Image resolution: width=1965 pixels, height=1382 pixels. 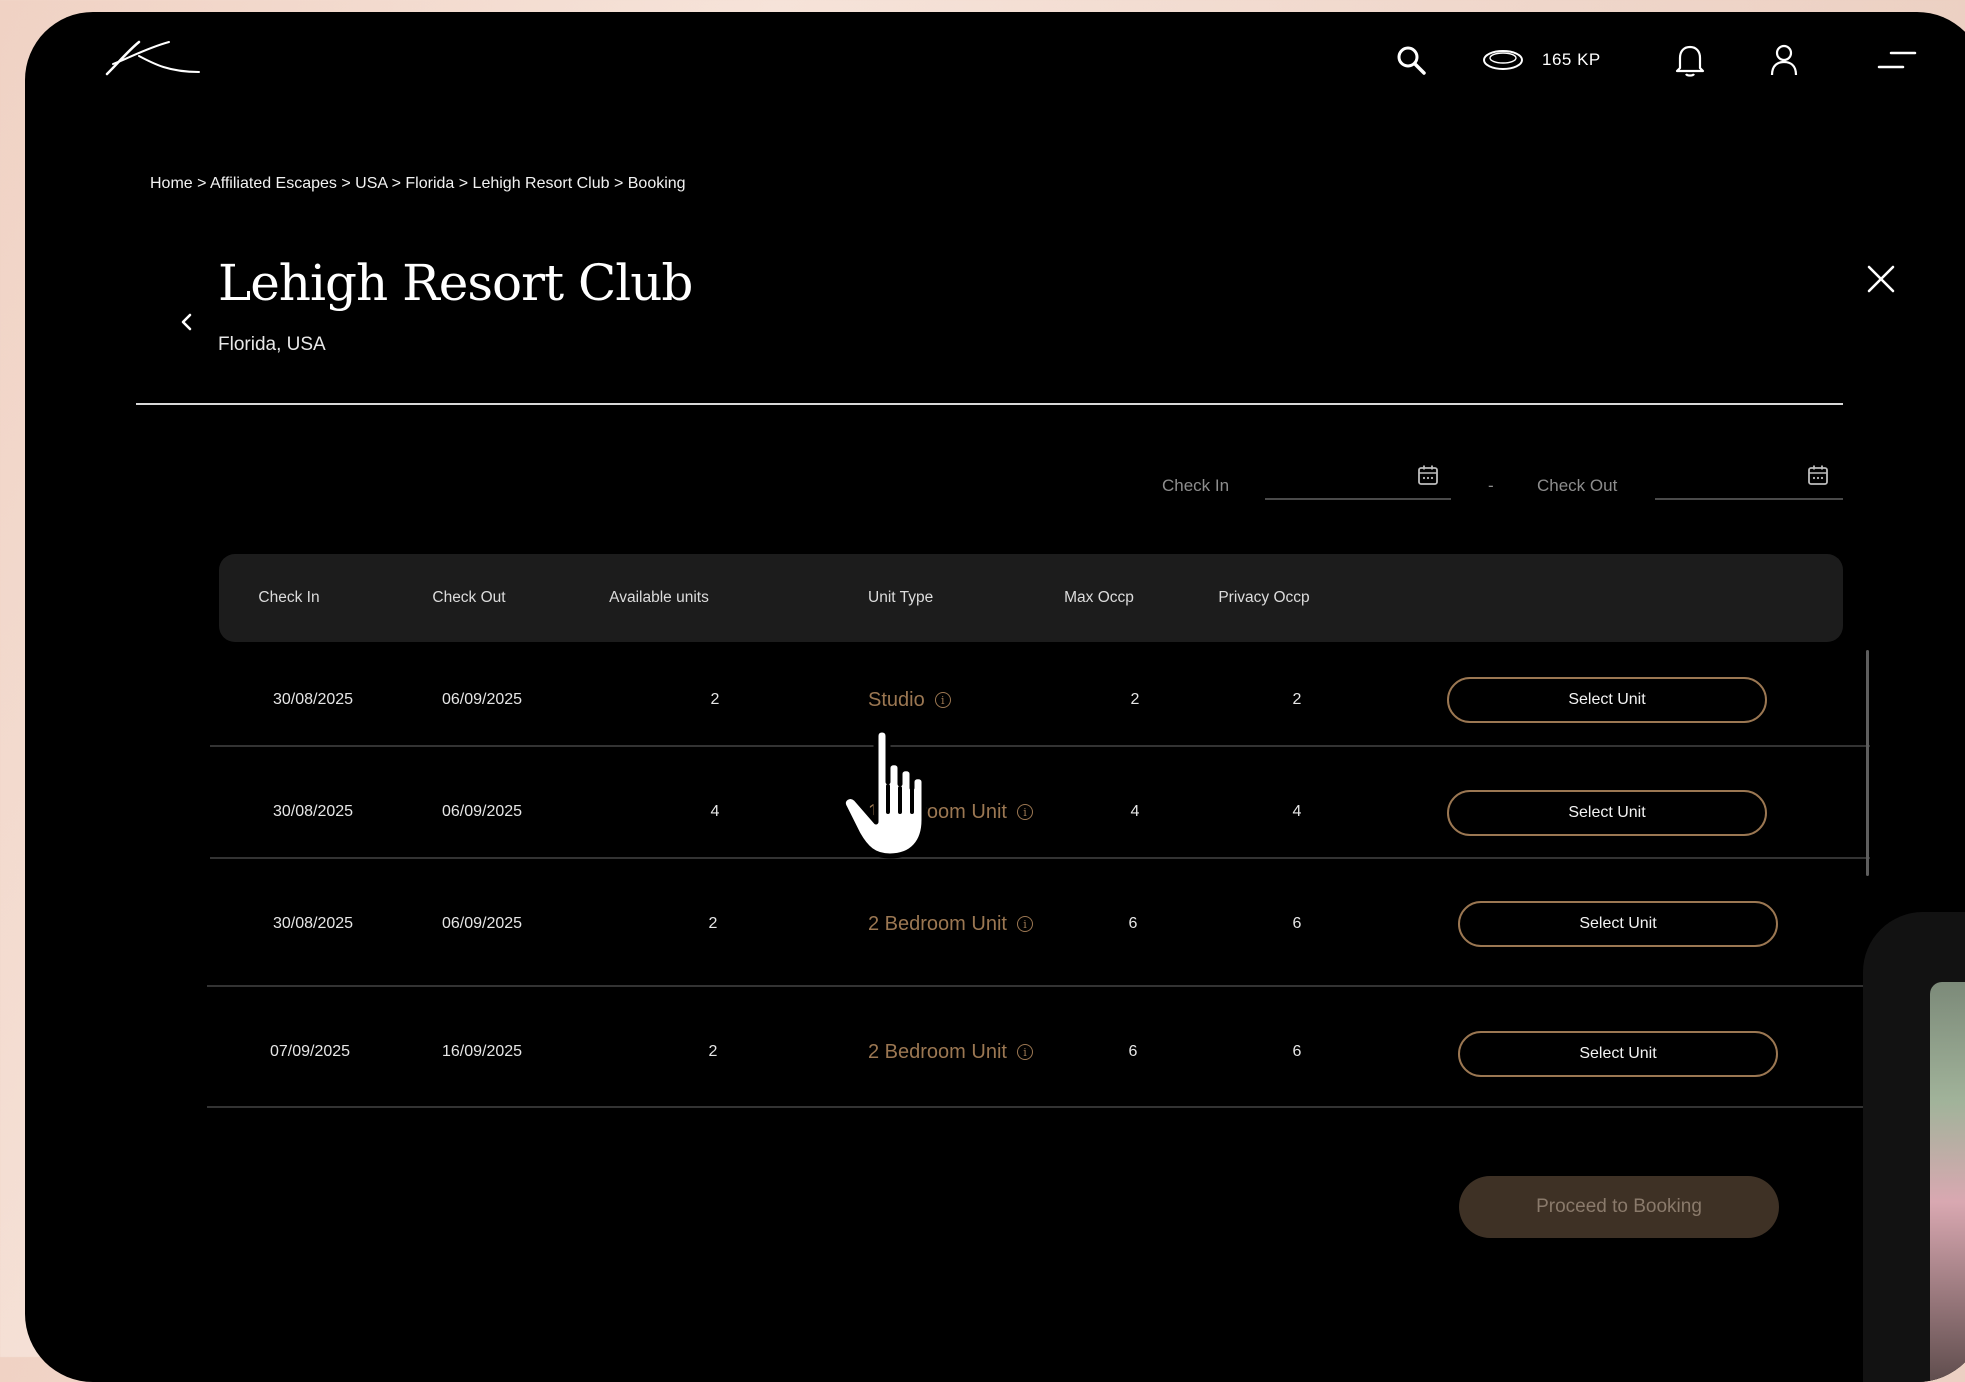 What do you see at coordinates (469, 597) in the screenshot?
I see `column-header-check-out: Check Out` at bounding box center [469, 597].